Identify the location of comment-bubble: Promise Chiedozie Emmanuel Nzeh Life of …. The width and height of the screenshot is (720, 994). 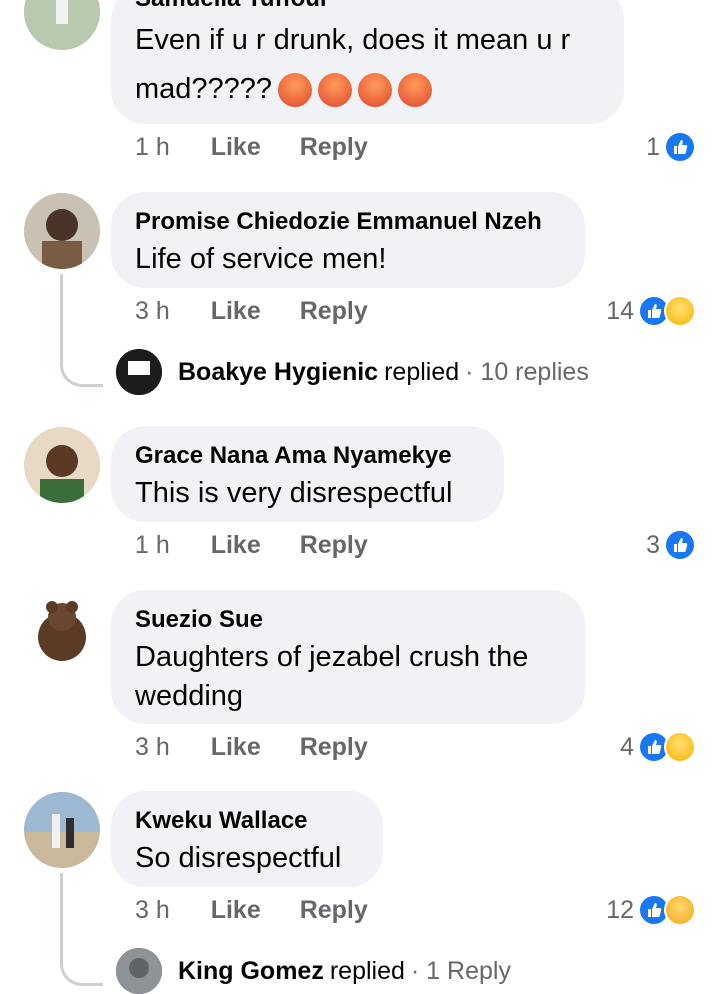
(348, 240).